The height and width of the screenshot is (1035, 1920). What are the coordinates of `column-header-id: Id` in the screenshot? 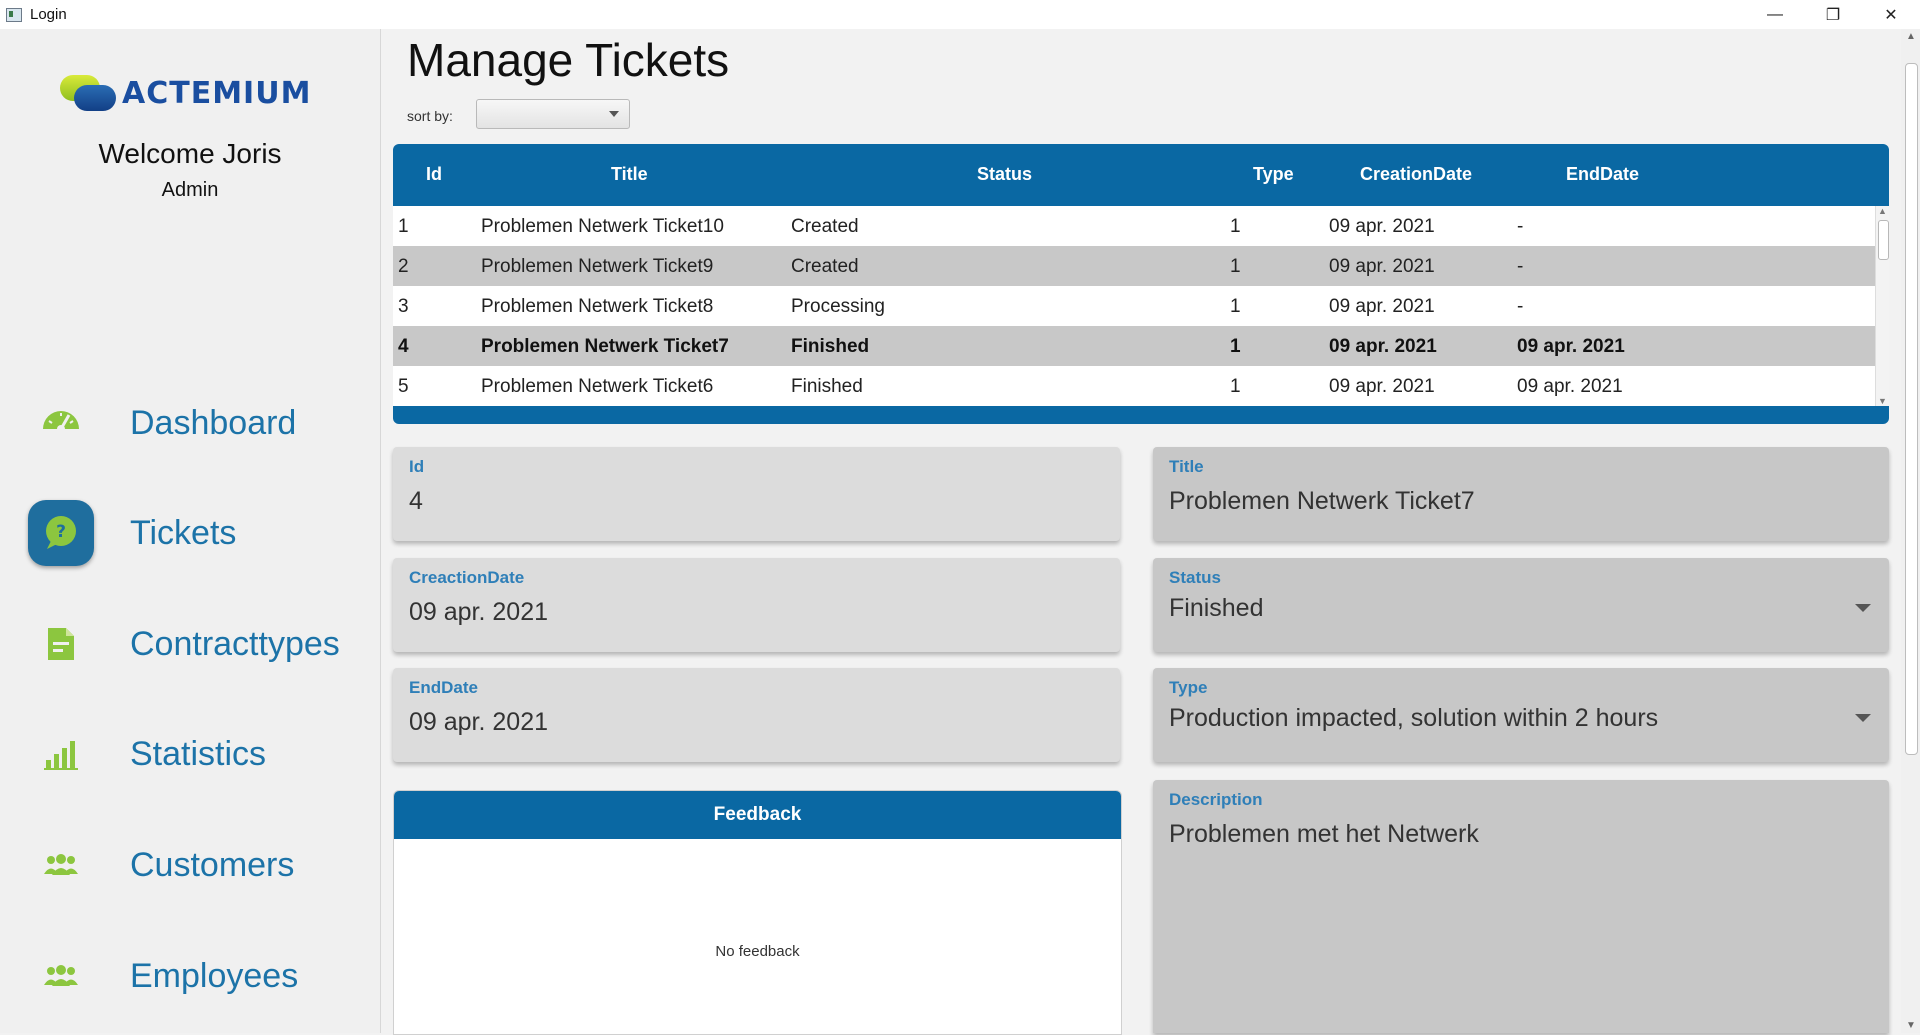 It's located at (434, 174).